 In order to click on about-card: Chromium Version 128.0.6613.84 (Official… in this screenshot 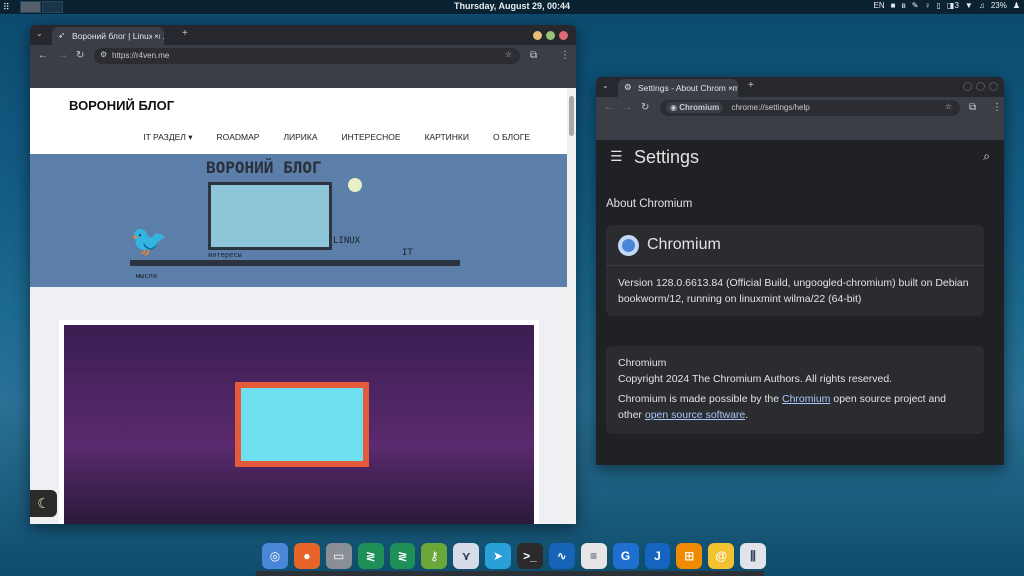, I will do `click(795, 270)`.